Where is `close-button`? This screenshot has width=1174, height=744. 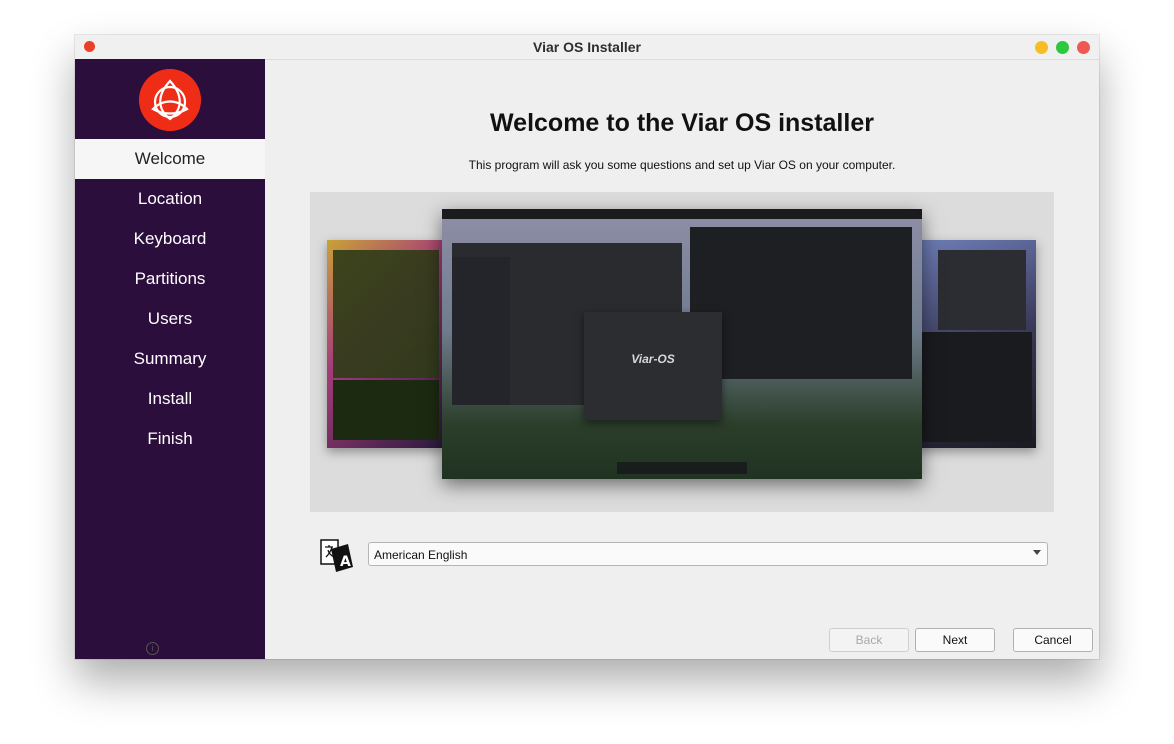
close-button is located at coordinates (1083, 47).